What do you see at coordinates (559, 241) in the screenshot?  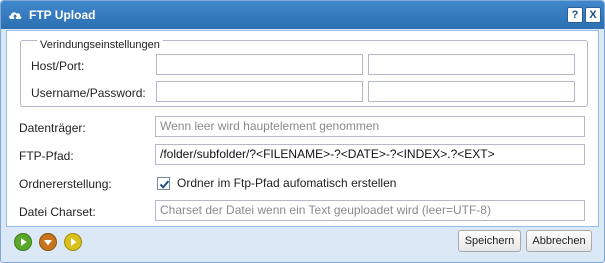 I see `cancel-button: Abbrechen` at bounding box center [559, 241].